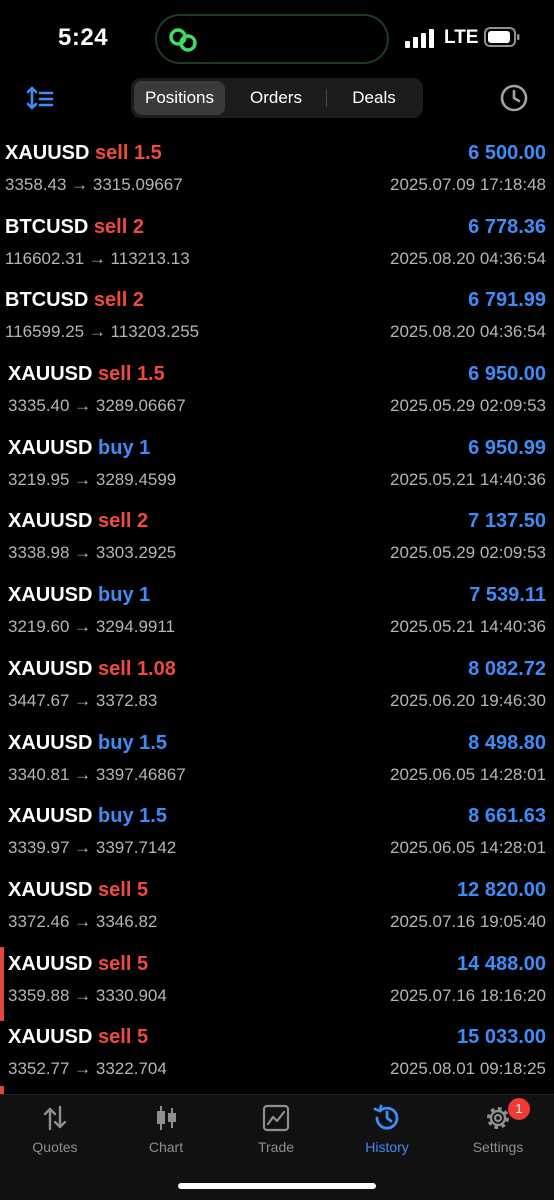 This screenshot has width=554, height=1200. Describe the element at coordinates (507, 742) in the screenshot. I see `trade-profit: 8 498.80` at that location.